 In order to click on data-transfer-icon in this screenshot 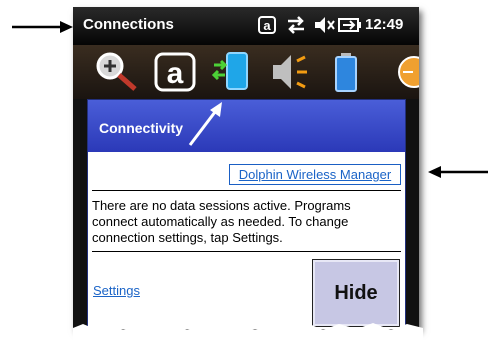, I will do `click(296, 25)`.